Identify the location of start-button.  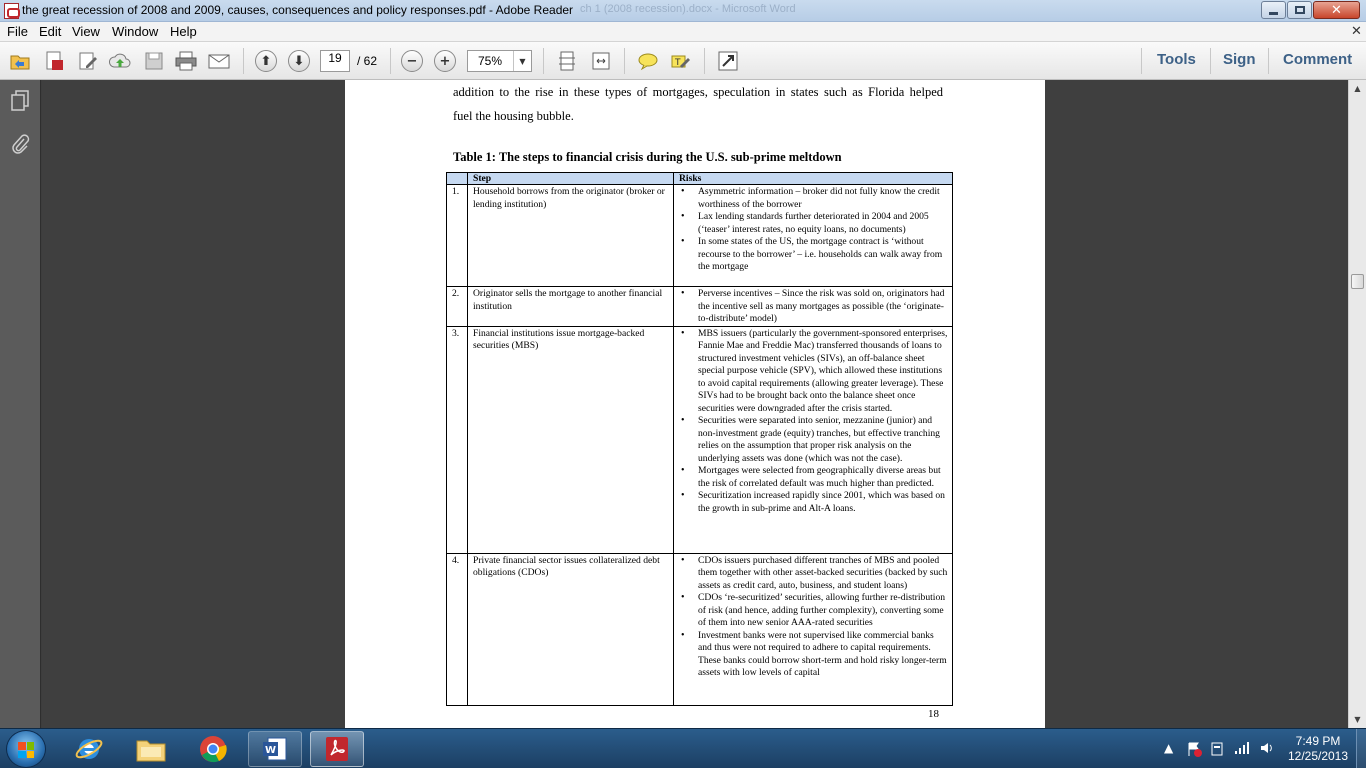
(26, 749).